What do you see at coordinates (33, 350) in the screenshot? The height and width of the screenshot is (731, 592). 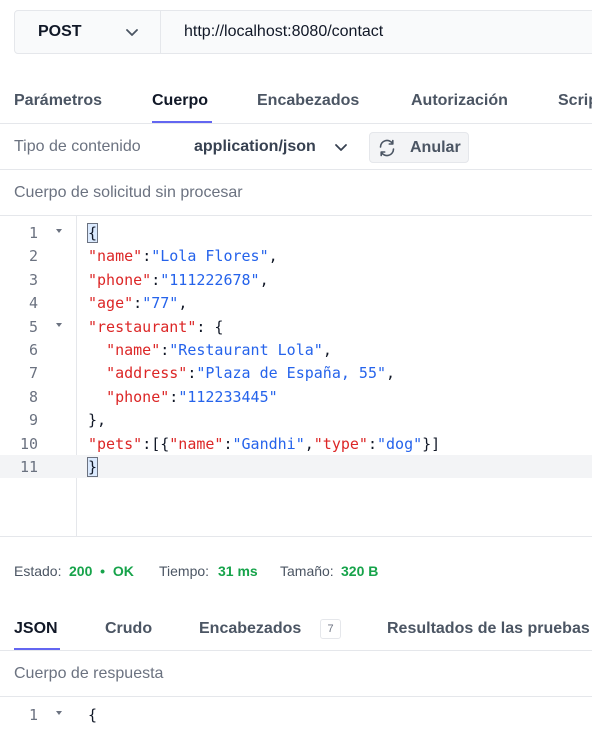 I see `line-number: 6` at bounding box center [33, 350].